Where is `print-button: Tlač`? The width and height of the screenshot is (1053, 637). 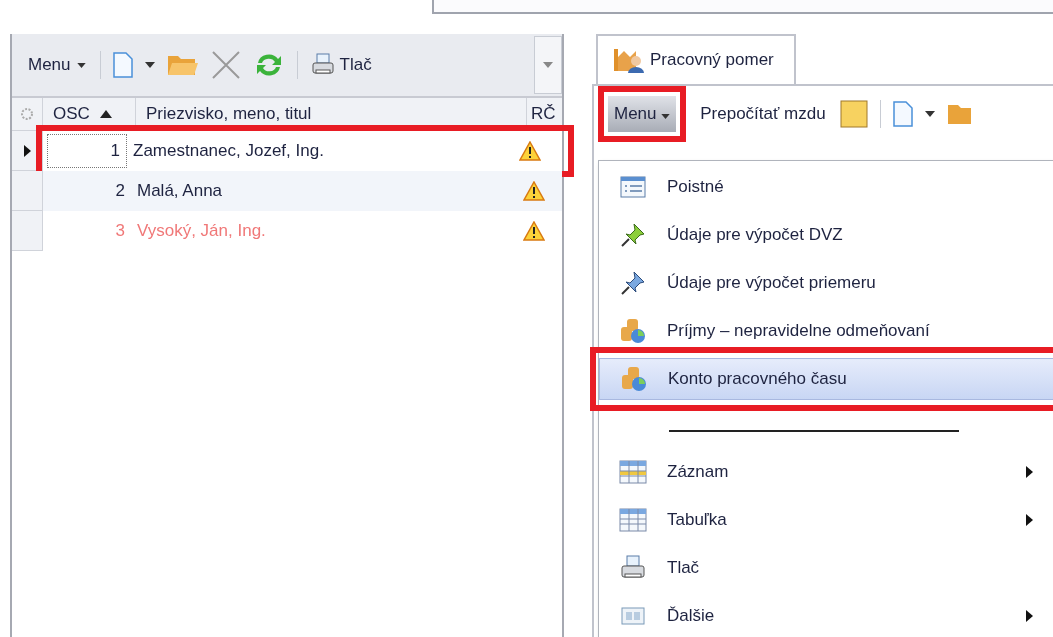
print-button: Tlač is located at coordinates (341, 65).